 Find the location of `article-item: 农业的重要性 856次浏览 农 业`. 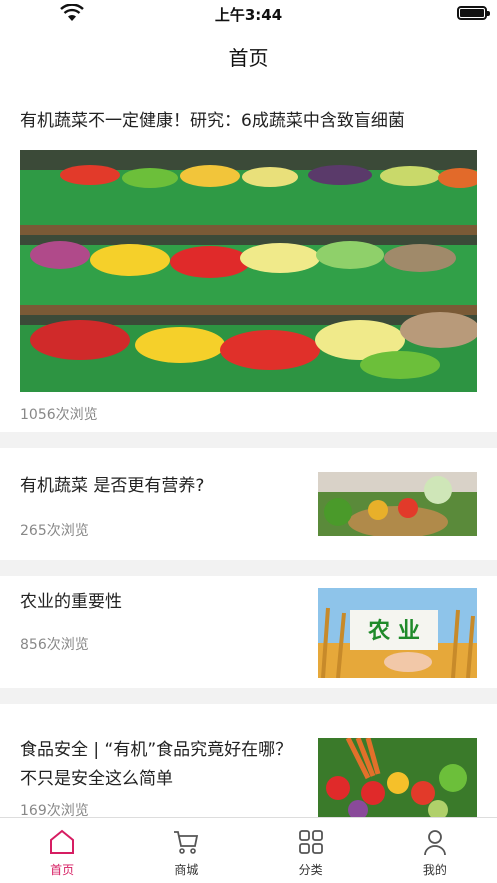

article-item: 农业的重要性 856次浏览 农 业 is located at coordinates (248, 632).